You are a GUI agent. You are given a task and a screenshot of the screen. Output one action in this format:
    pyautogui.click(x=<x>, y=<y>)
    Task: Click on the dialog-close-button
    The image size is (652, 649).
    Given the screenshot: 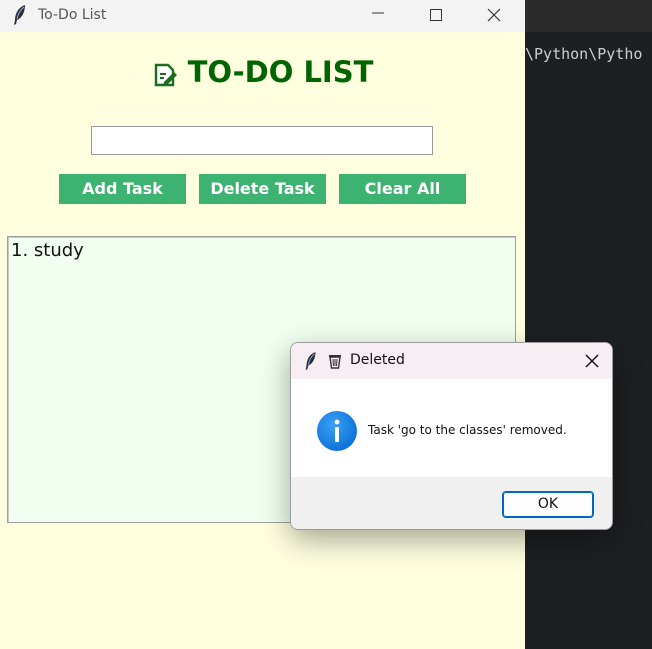 What is the action you would take?
    pyautogui.click(x=592, y=361)
    